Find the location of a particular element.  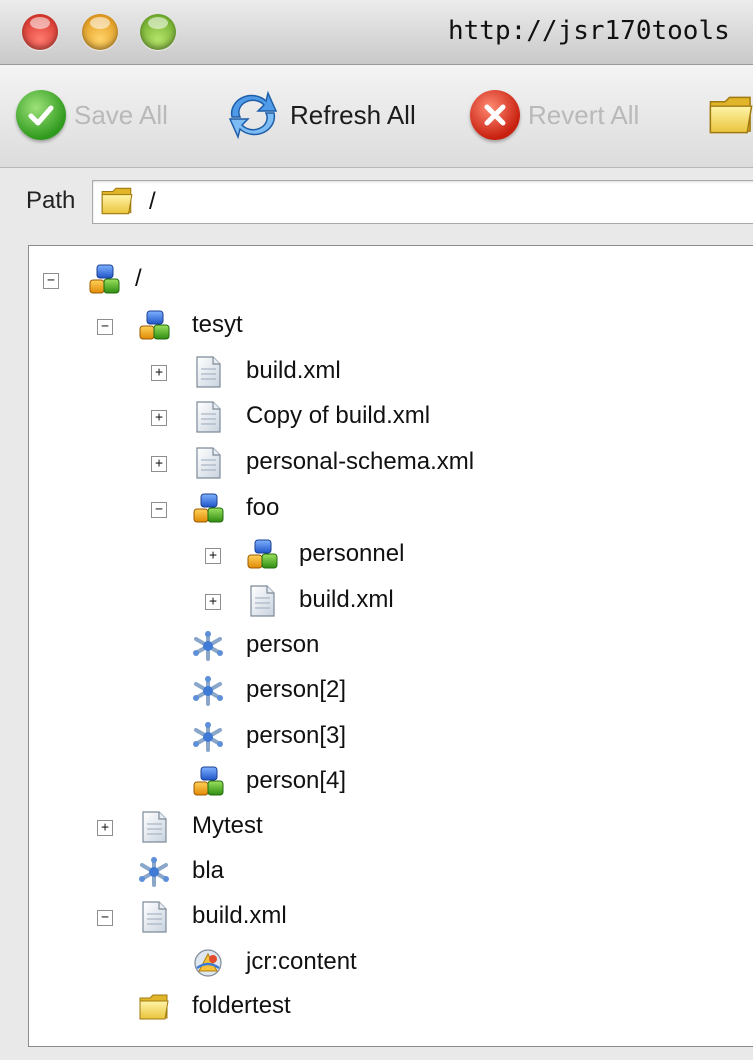

save-all-button: Save All is located at coordinates (92, 115).